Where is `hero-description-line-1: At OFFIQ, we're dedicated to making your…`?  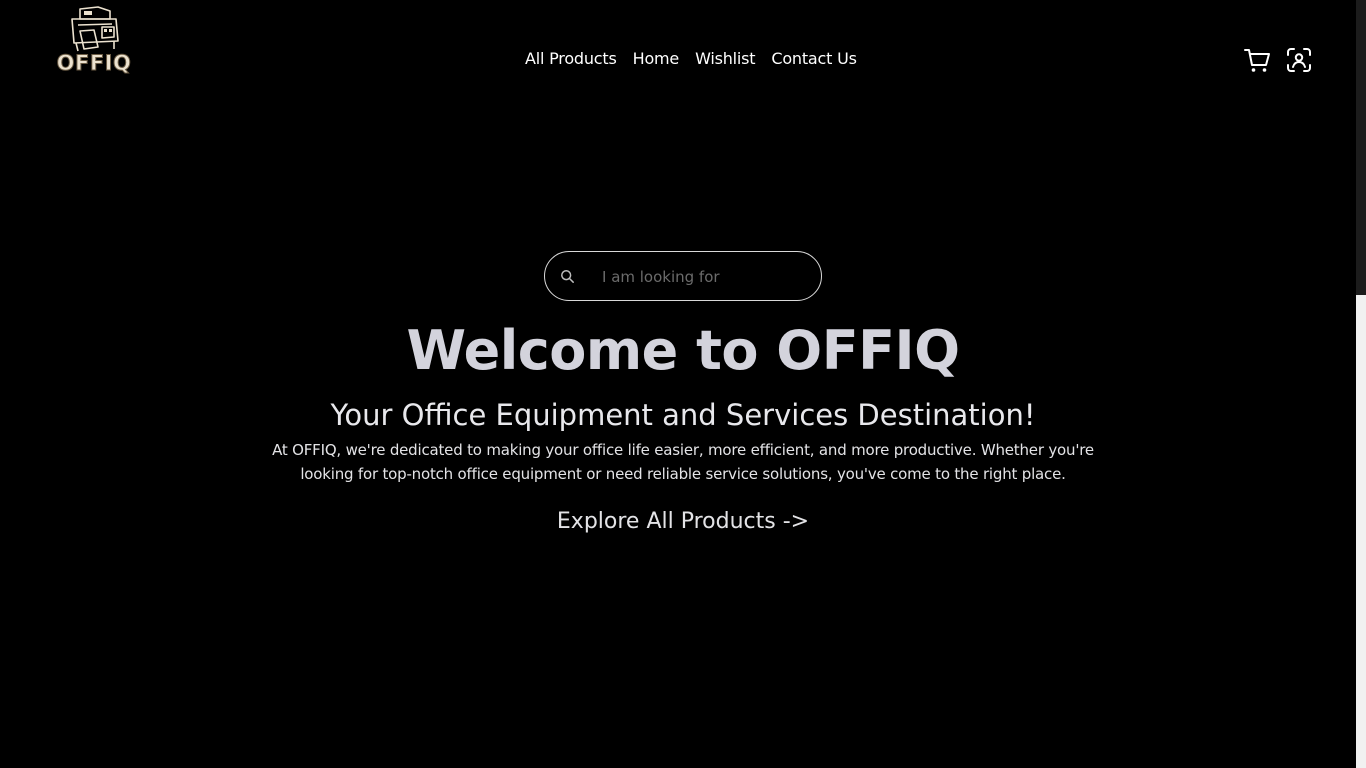
hero-description-line-1: At OFFIQ, we're dedicated to making your… is located at coordinates (683, 450).